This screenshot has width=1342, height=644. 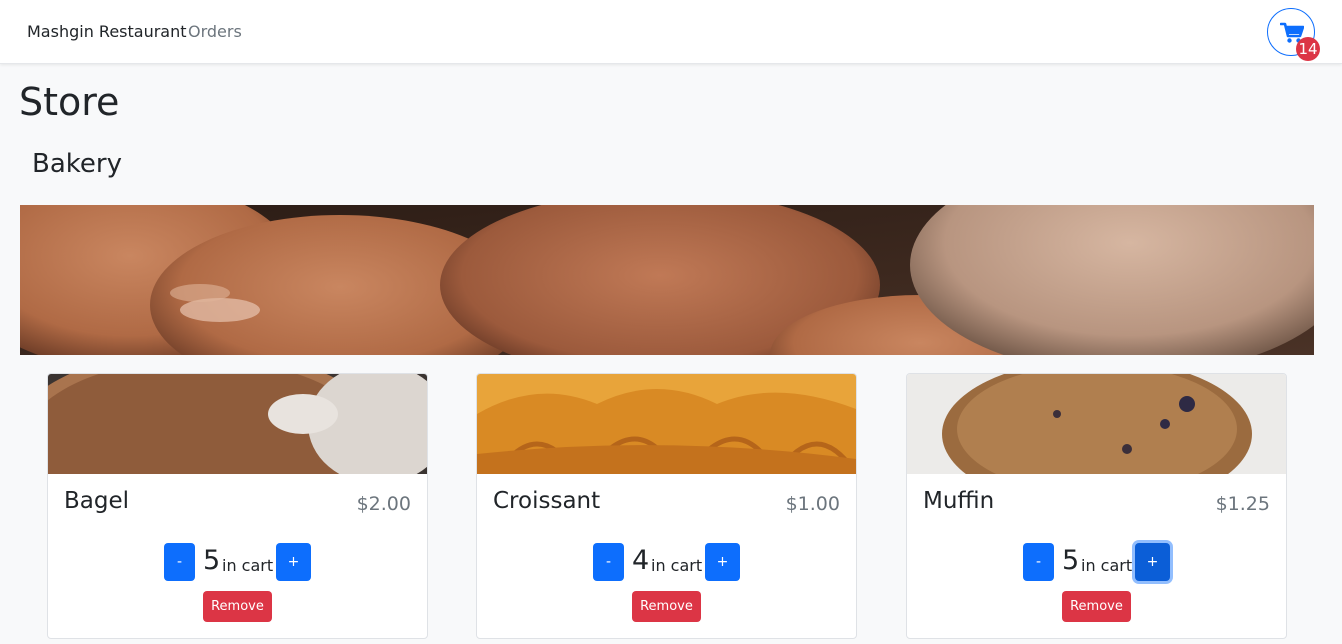 What do you see at coordinates (215, 31) in the screenshot?
I see `nav-link-orders: Orders` at bounding box center [215, 31].